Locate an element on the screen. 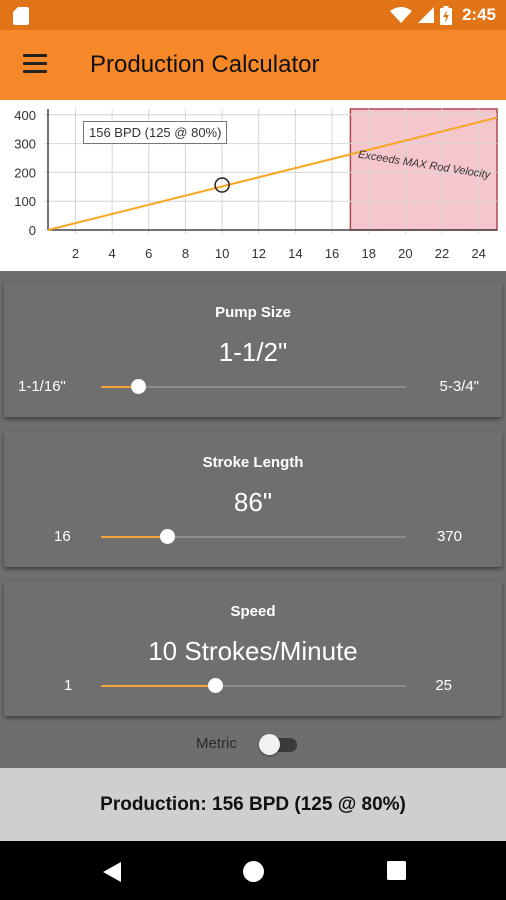 Image resolution: width=506 pixels, height=900 pixels. speed-slider is located at coordinates (253, 685).